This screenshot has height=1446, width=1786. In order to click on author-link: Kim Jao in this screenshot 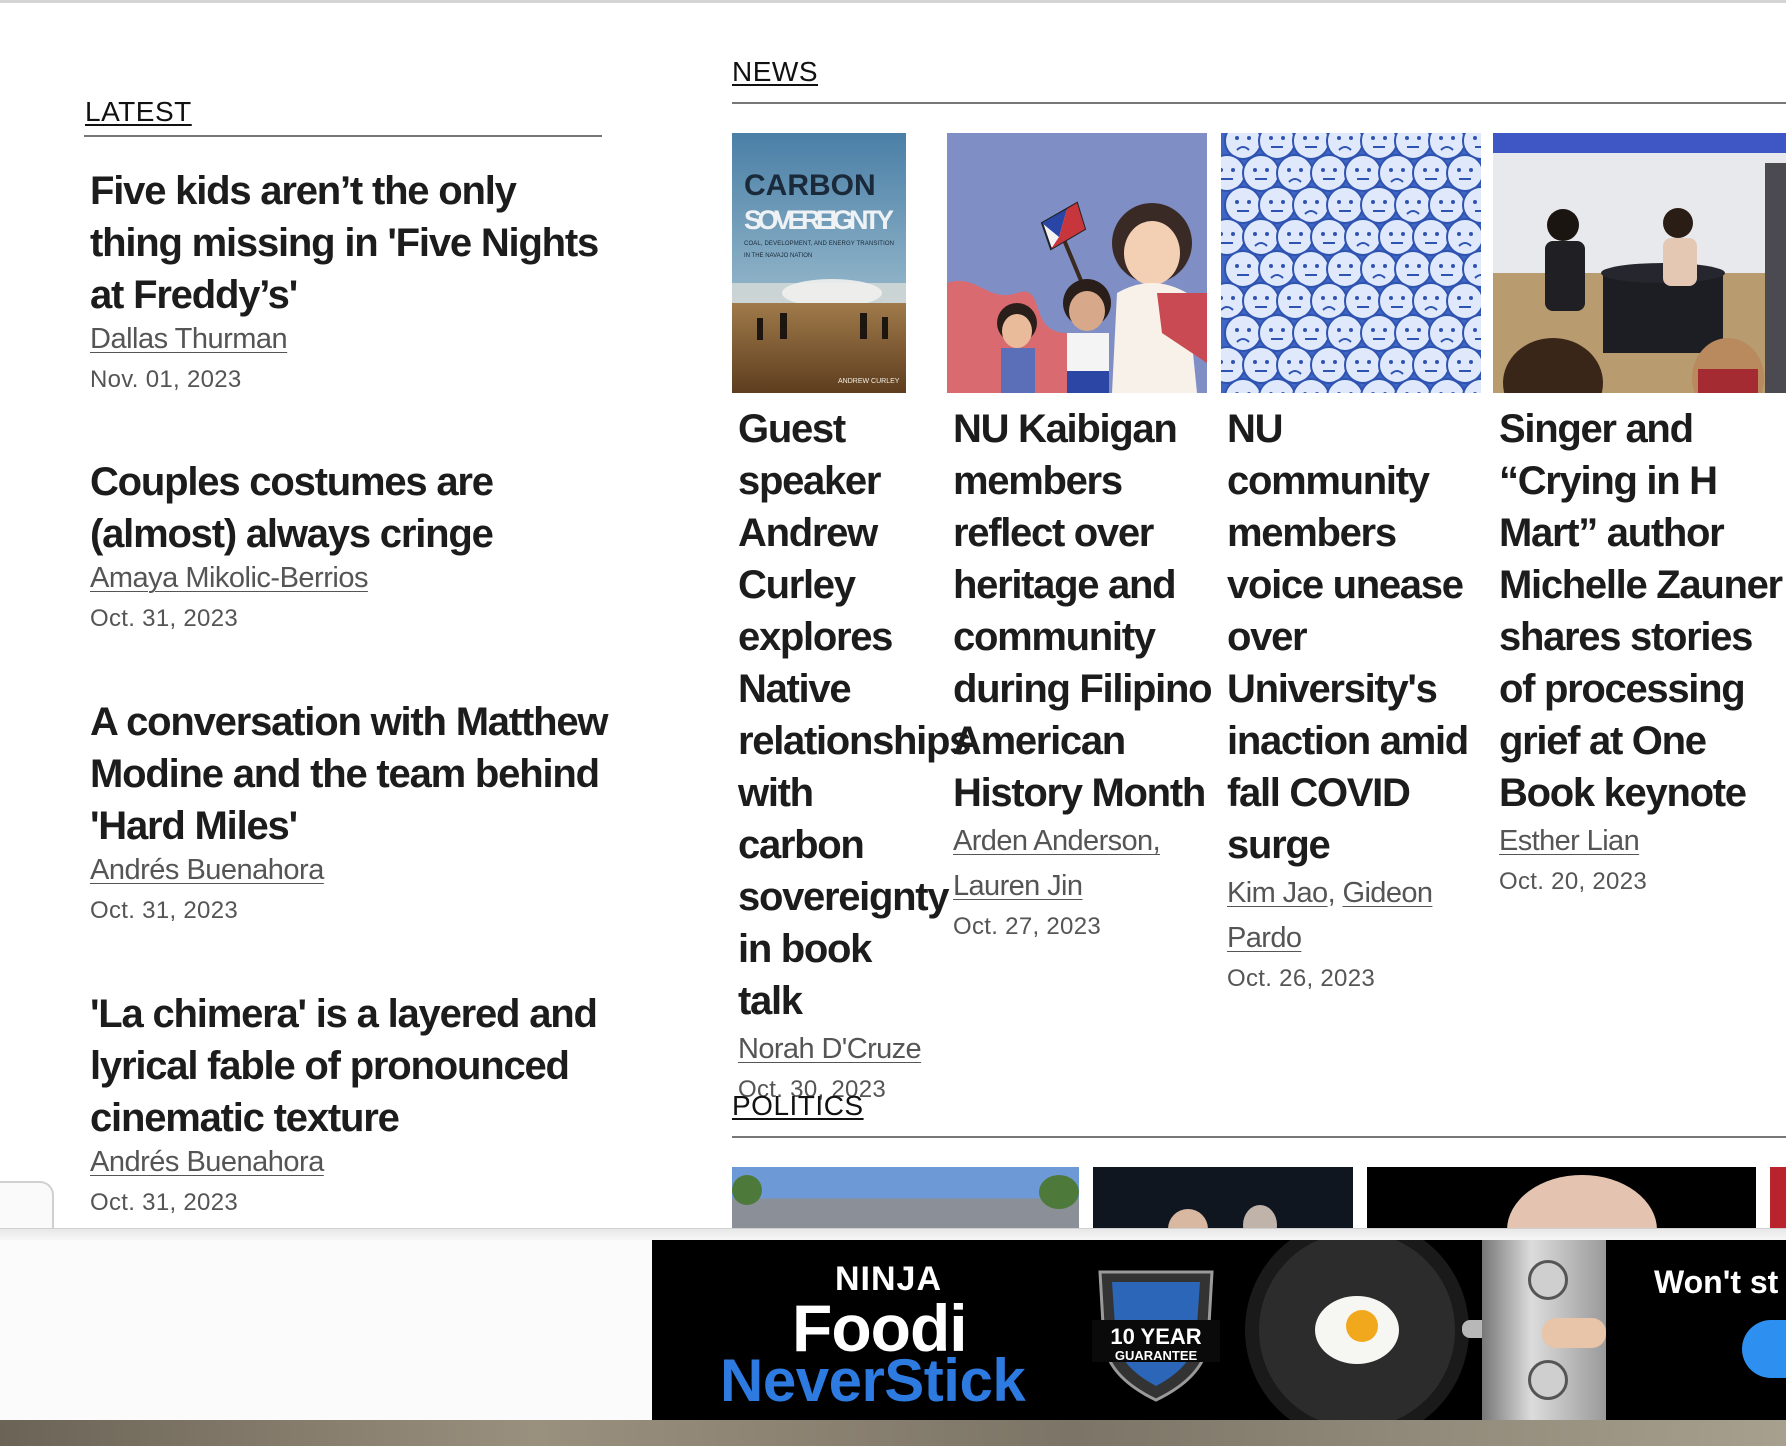, I will do `click(1277, 893)`.